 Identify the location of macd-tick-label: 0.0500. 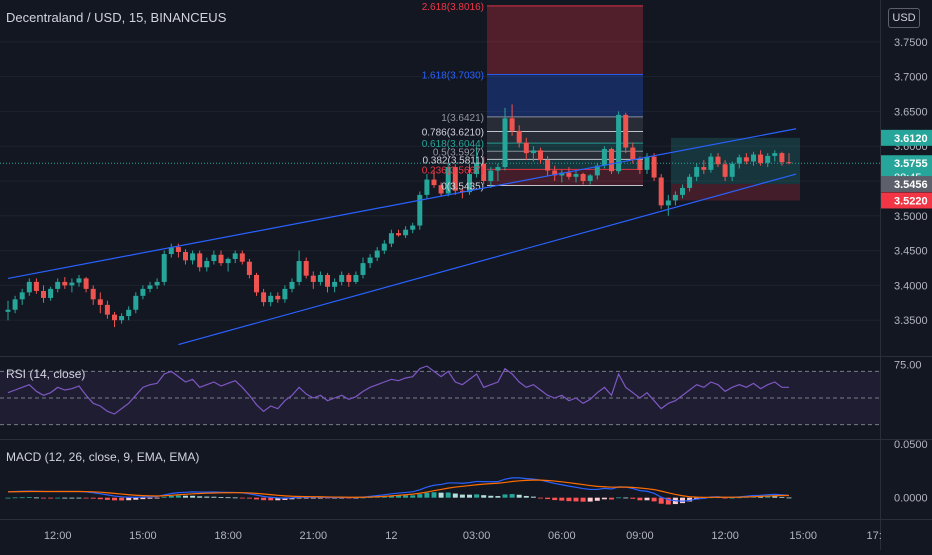
(911, 445).